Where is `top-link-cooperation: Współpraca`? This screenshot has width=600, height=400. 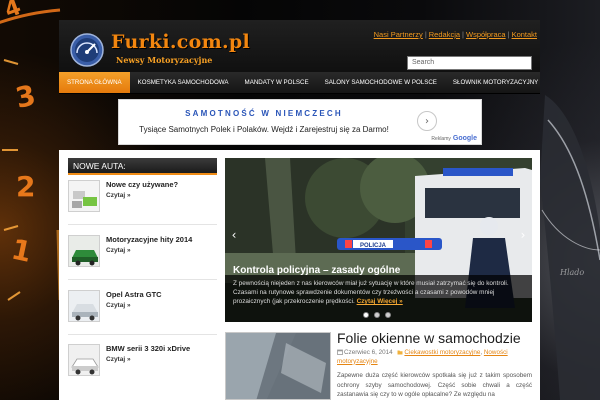 top-link-cooperation: Współpraca is located at coordinates (486, 34).